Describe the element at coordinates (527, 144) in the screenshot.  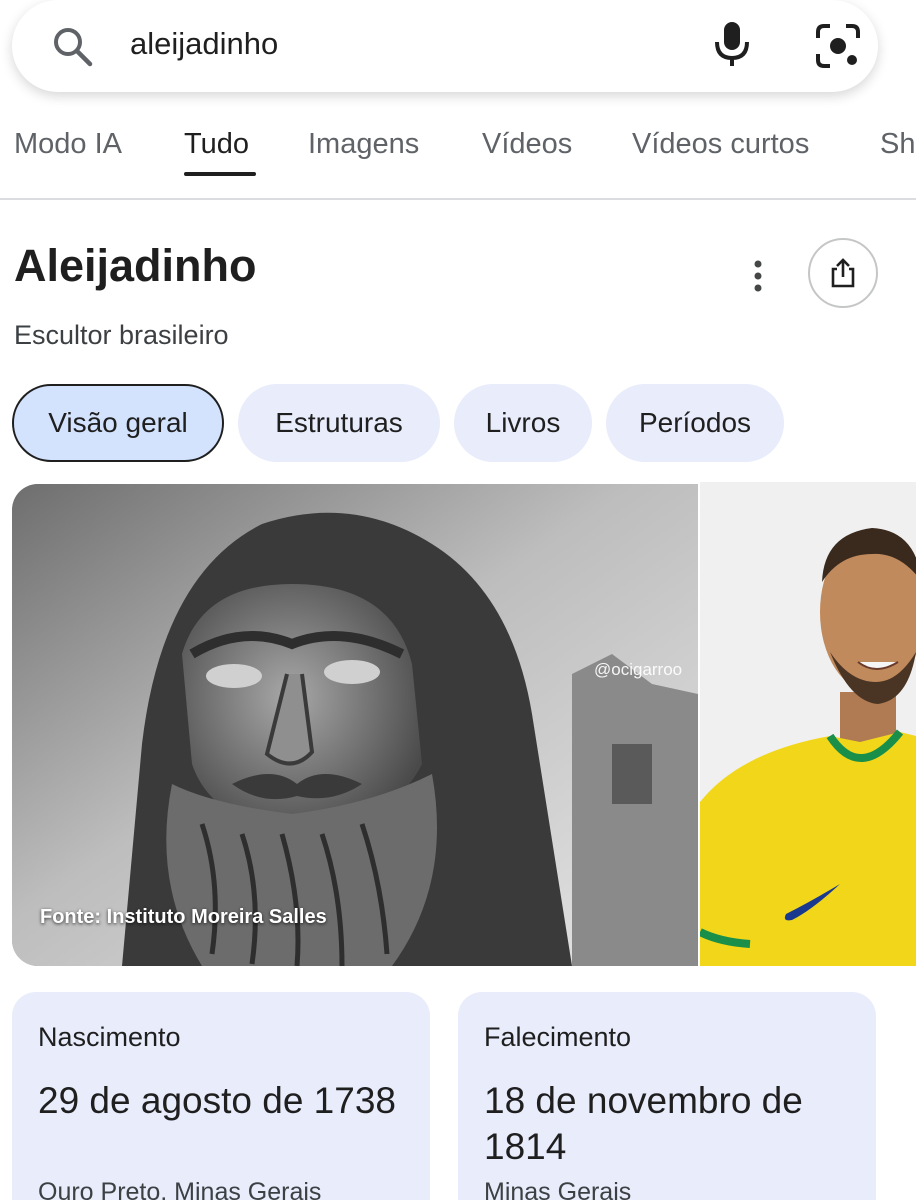
I see `tab-videos: Vídeos` at that location.